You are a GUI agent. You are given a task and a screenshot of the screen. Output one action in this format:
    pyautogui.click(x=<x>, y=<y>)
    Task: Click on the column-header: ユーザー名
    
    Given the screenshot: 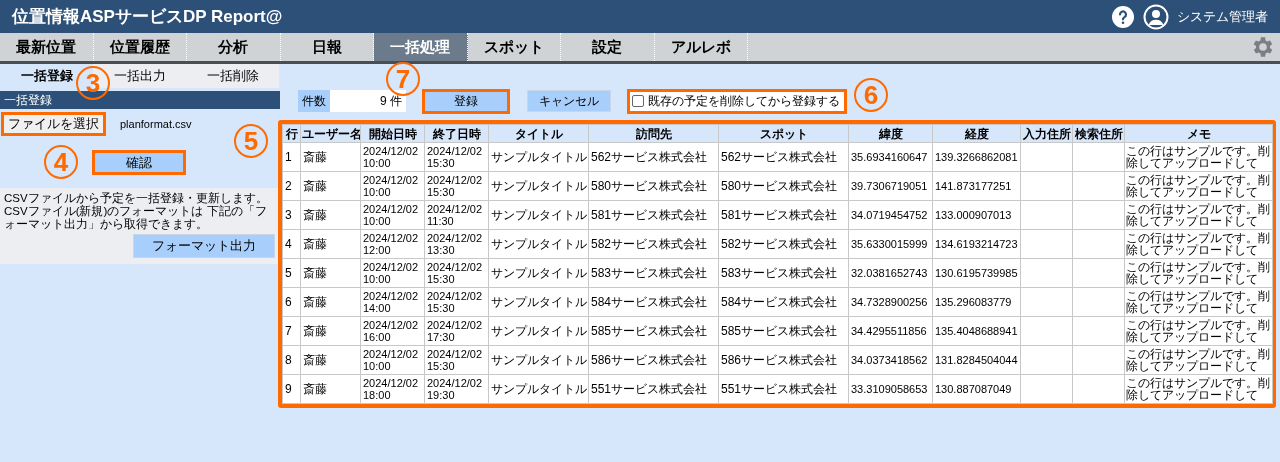 What is the action you would take?
    pyautogui.click(x=330, y=133)
    